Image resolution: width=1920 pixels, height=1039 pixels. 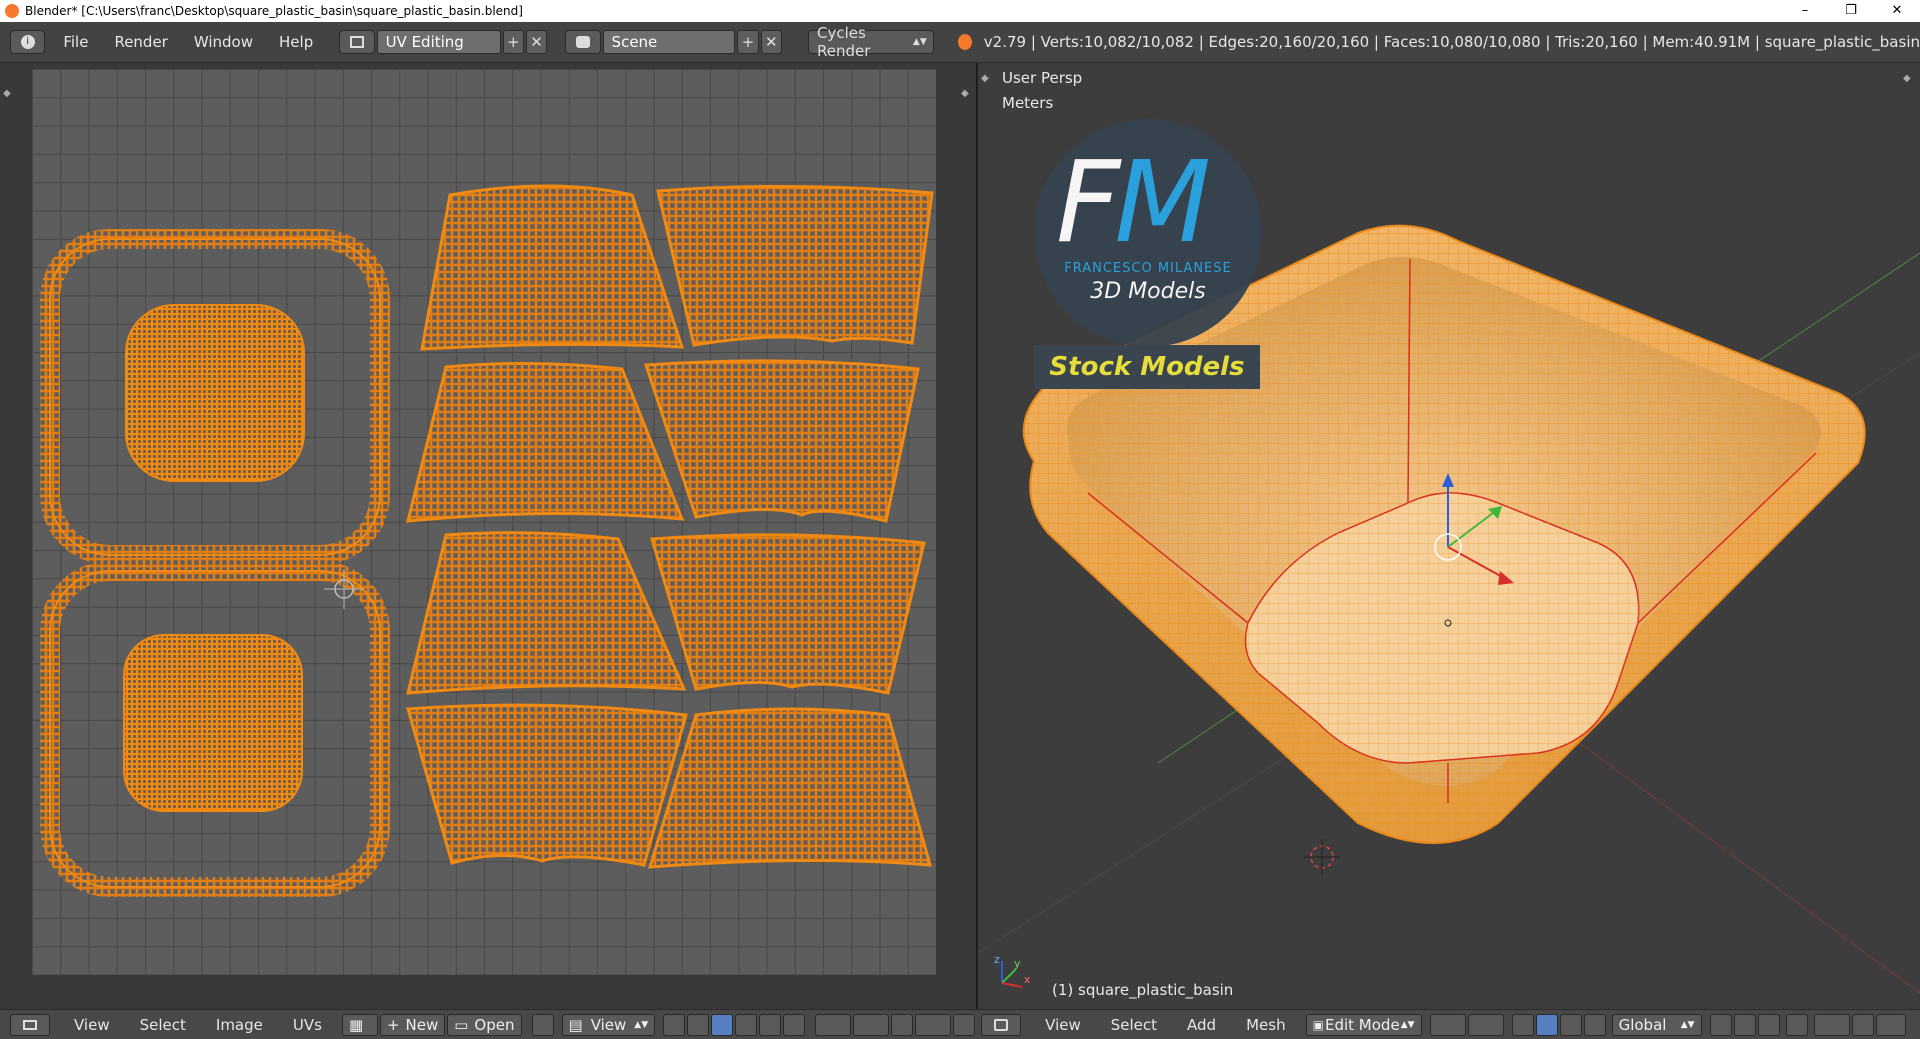 What do you see at coordinates (771, 42) in the screenshot?
I see `remove-scene-icon: ✕` at bounding box center [771, 42].